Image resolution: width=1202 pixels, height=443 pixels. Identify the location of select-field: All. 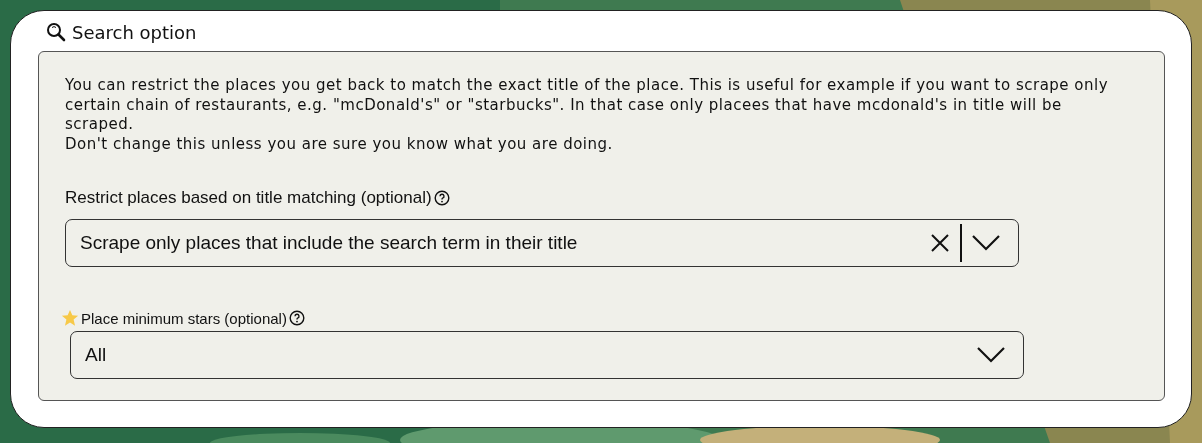
(547, 355).